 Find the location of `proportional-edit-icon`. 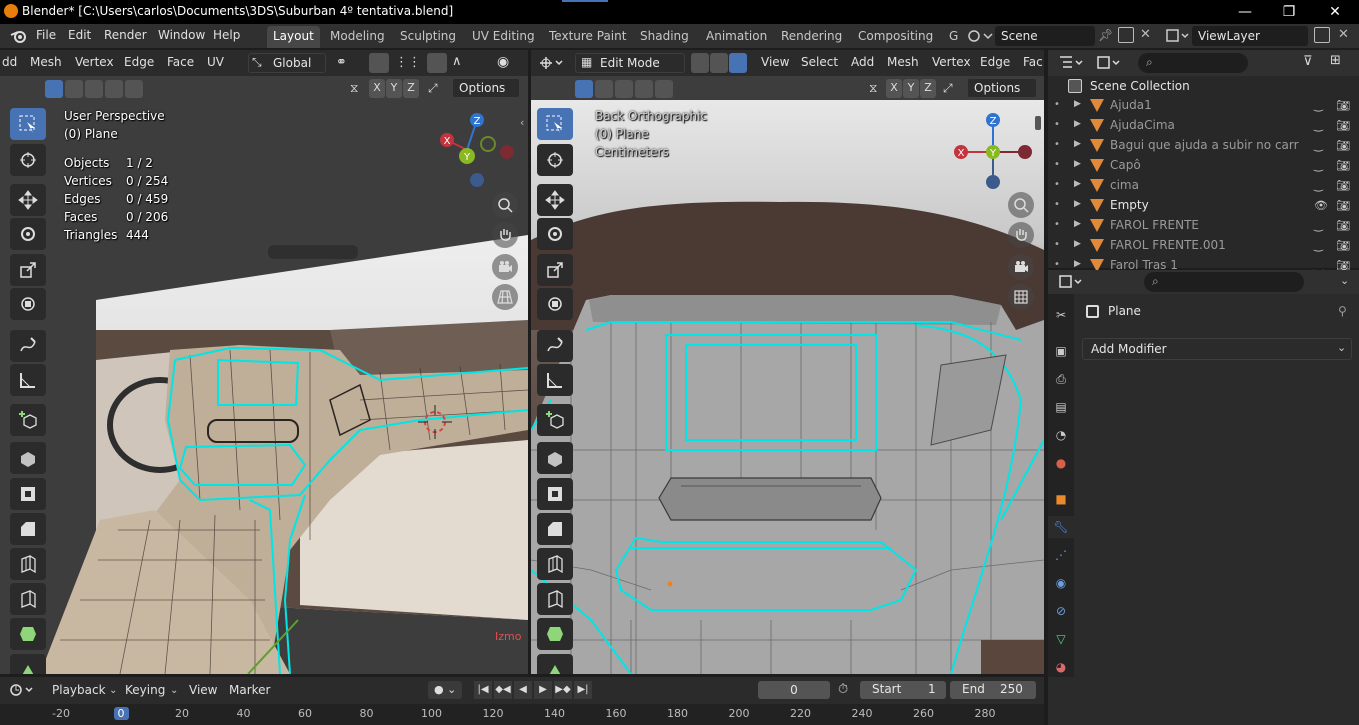

proportional-edit-icon is located at coordinates (437, 63).